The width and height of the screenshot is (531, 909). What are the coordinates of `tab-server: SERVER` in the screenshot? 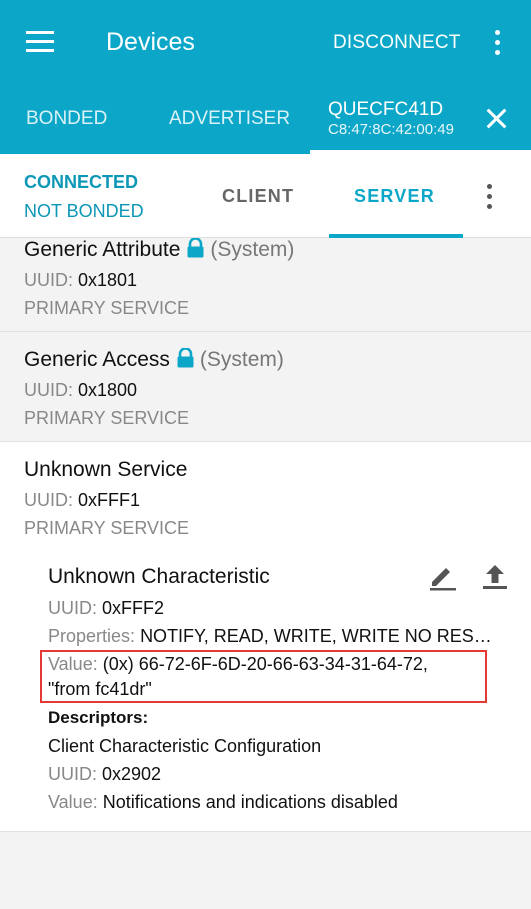 It's located at (394, 196).